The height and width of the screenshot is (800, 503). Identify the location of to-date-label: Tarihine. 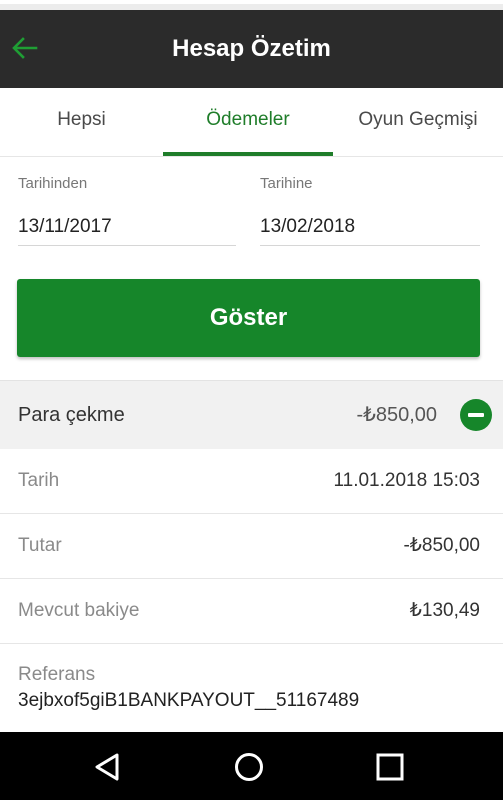
(286, 183).